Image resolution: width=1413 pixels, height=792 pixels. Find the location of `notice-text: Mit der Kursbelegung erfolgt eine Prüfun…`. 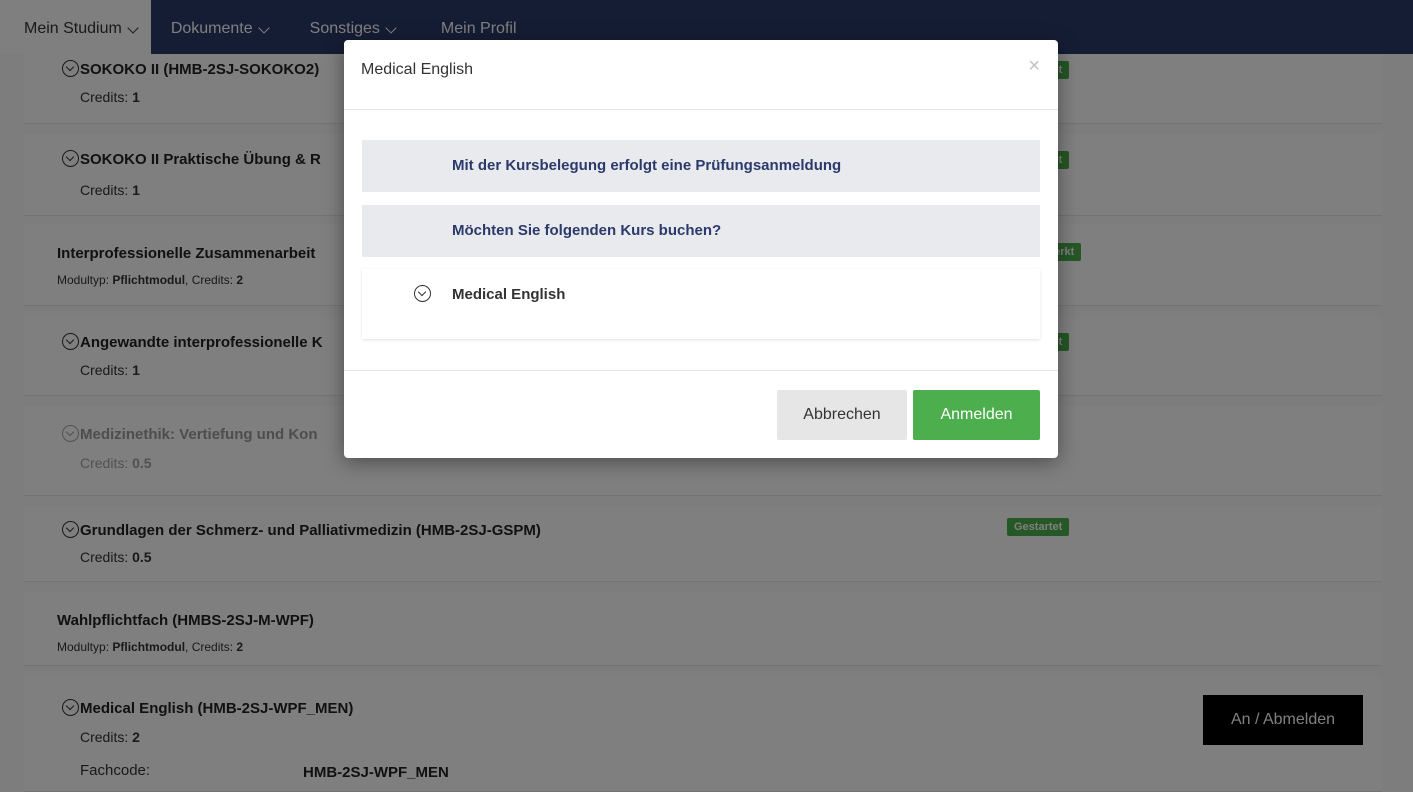

notice-text: Mit der Kursbelegung erfolgt eine Prüfun… is located at coordinates (647, 165).